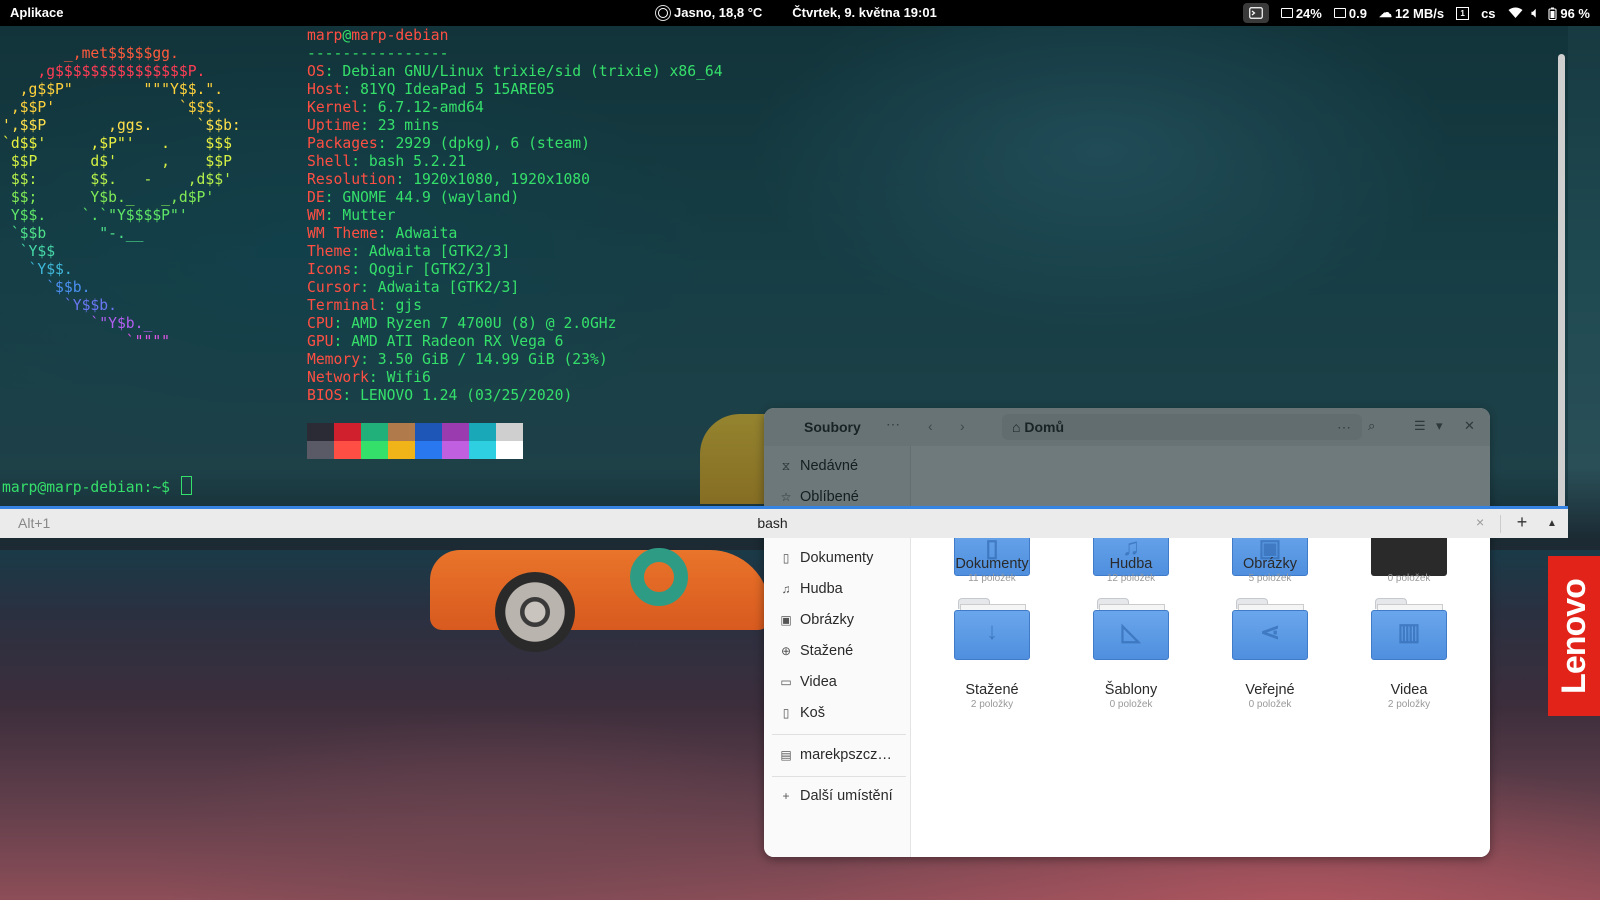 The image size is (1600, 900). What do you see at coordinates (1131, 632) in the screenshot?
I see `ruler-triangle-icon: ◺` at bounding box center [1131, 632].